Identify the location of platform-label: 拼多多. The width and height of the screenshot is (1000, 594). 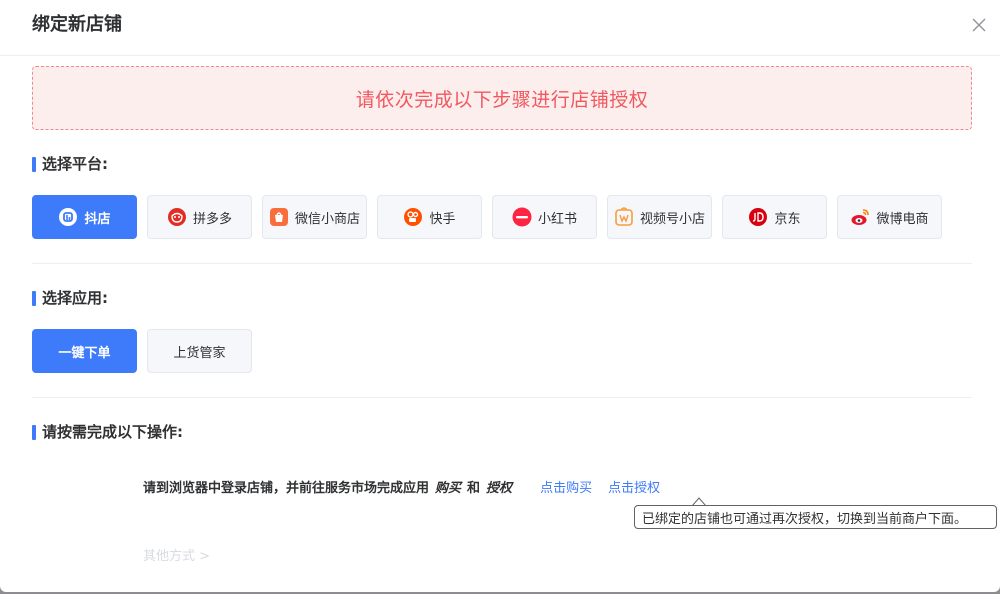
(212, 219).